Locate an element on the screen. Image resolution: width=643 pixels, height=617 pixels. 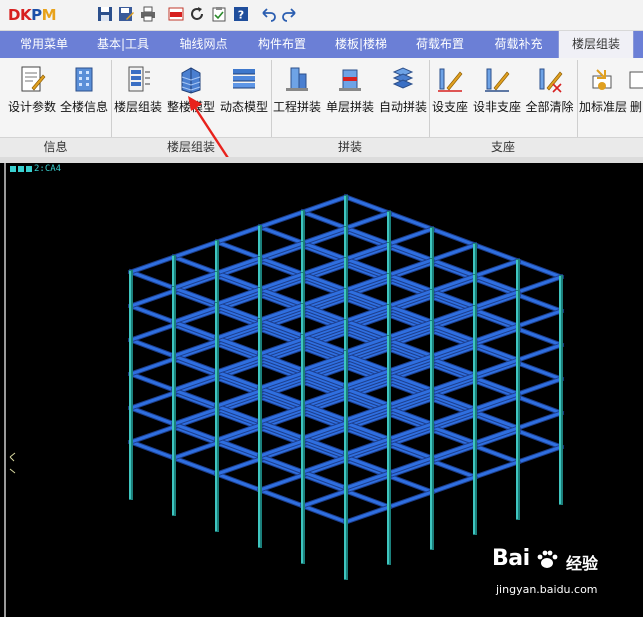
tab-load-layout: 荷载布置 is located at coordinates (440, 44).